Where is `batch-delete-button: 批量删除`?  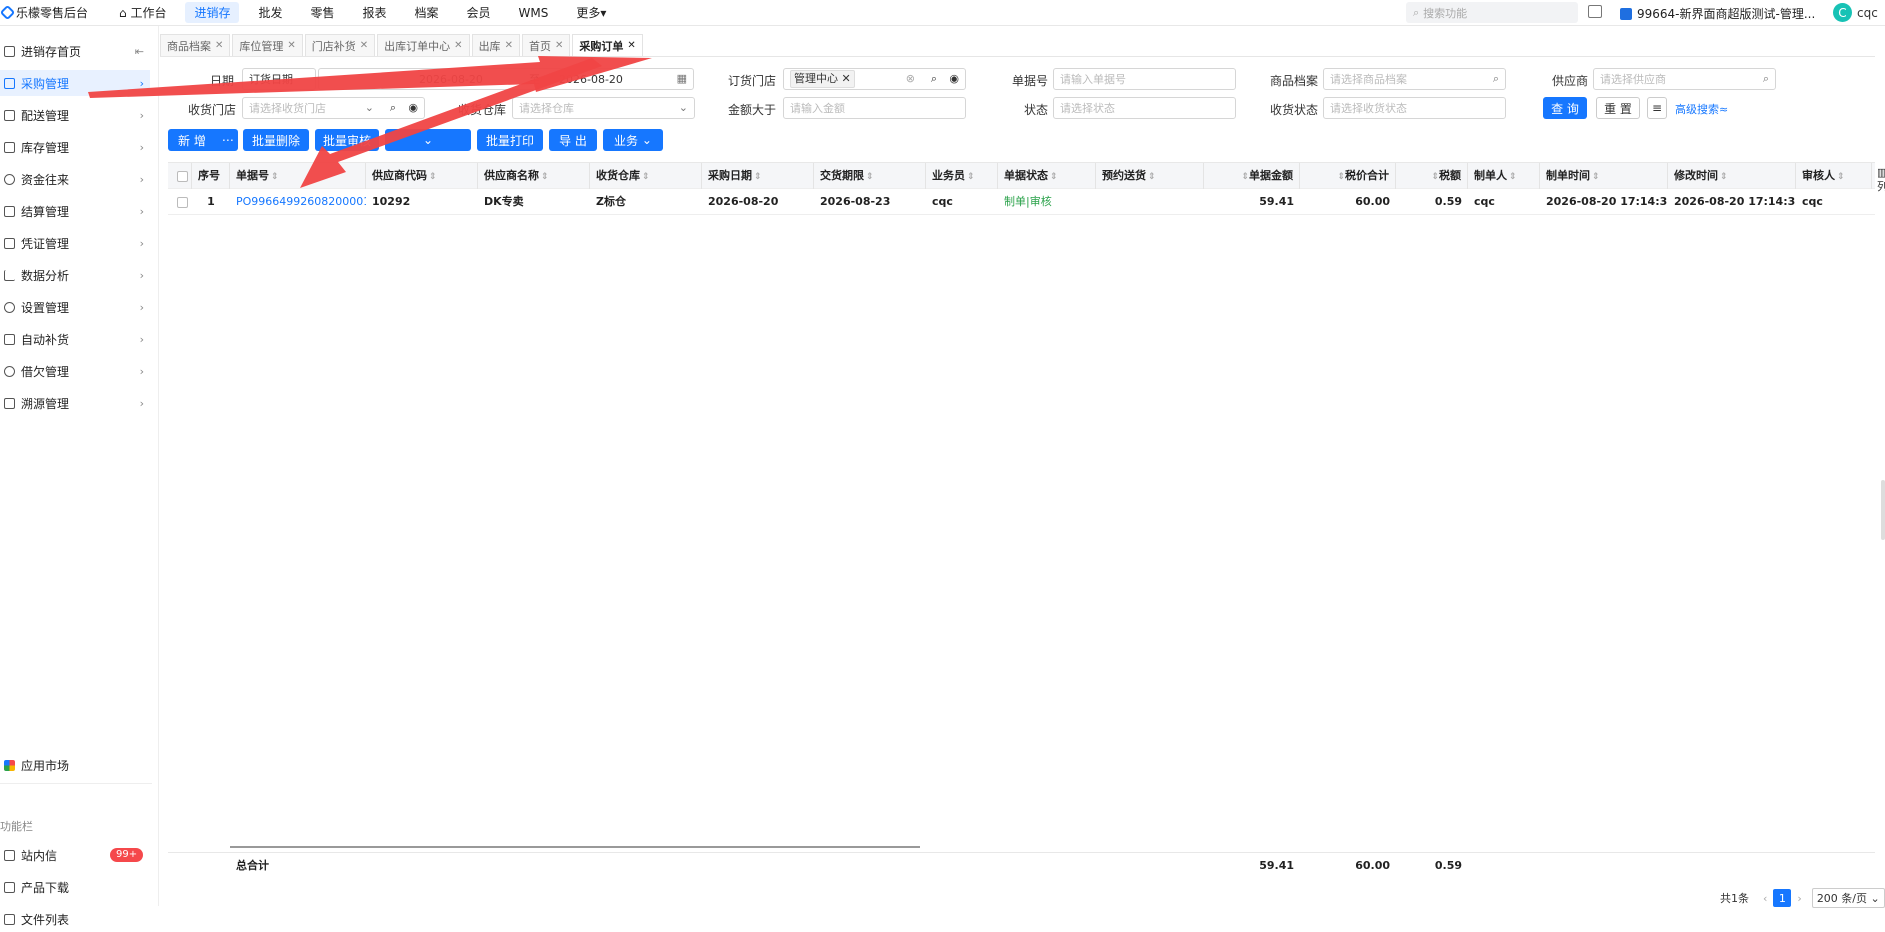 batch-delete-button: 批量删除 is located at coordinates (276, 140).